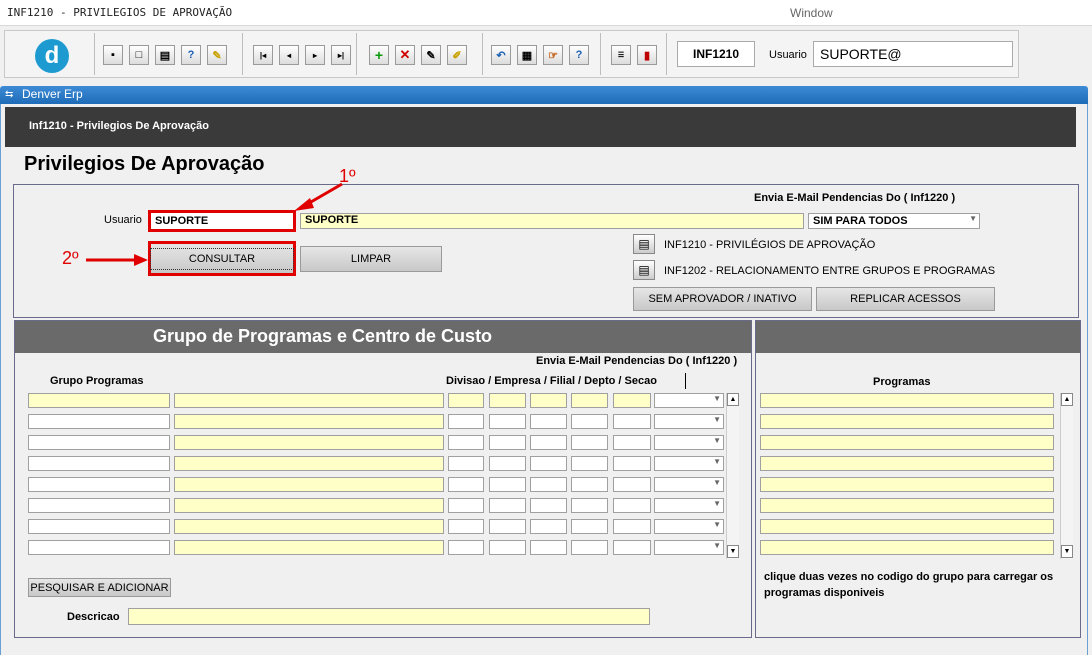  What do you see at coordinates (894, 221) in the screenshot?
I see `email-select: SIM PARA TODOS ▼` at bounding box center [894, 221].